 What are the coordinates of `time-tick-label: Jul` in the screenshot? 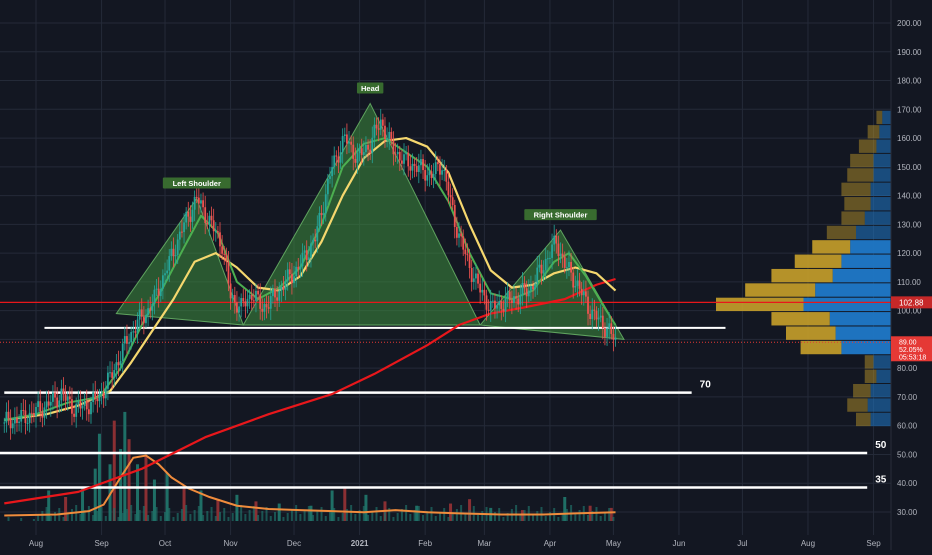 It's located at (742, 543).